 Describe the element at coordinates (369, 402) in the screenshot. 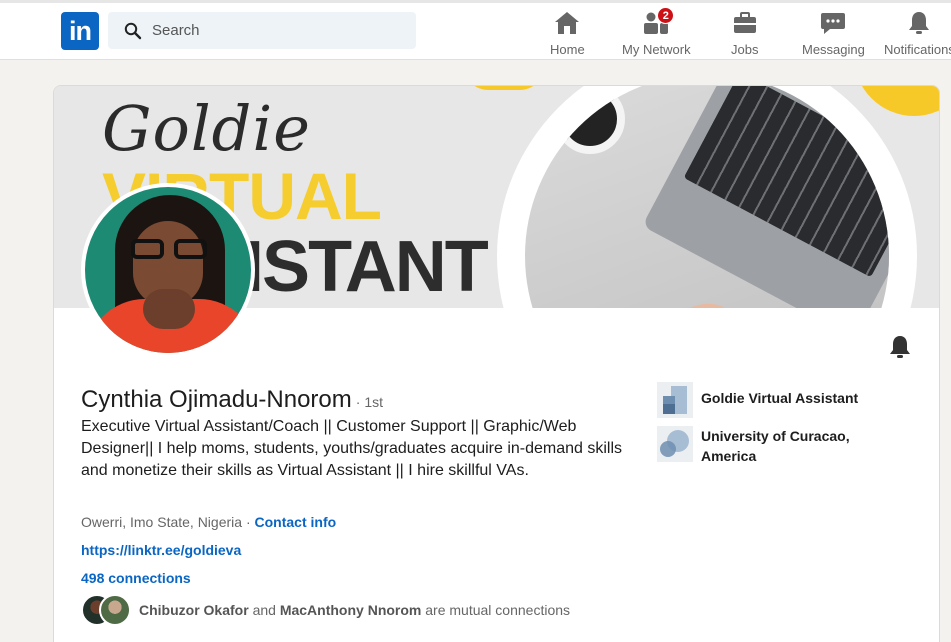

I see `connection-degree: · 1st` at that location.